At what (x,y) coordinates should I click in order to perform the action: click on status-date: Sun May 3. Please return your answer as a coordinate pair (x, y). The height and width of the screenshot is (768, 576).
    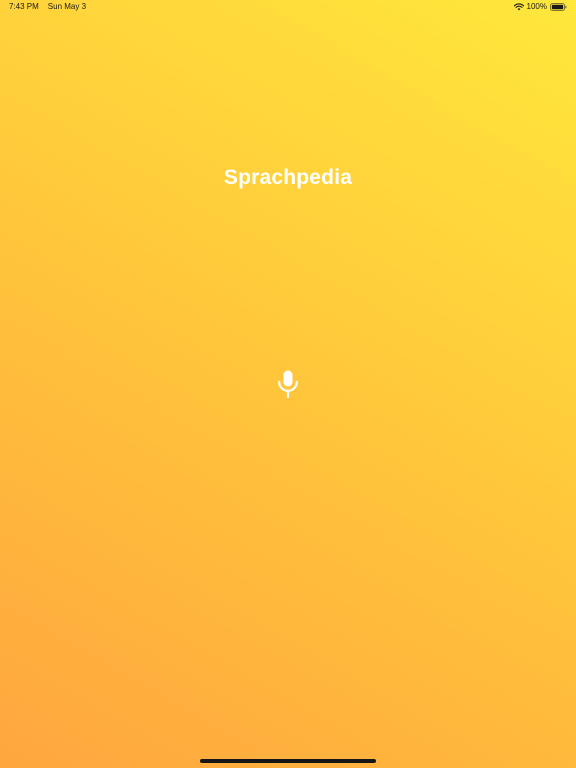
    Looking at the image, I should click on (67, 6).